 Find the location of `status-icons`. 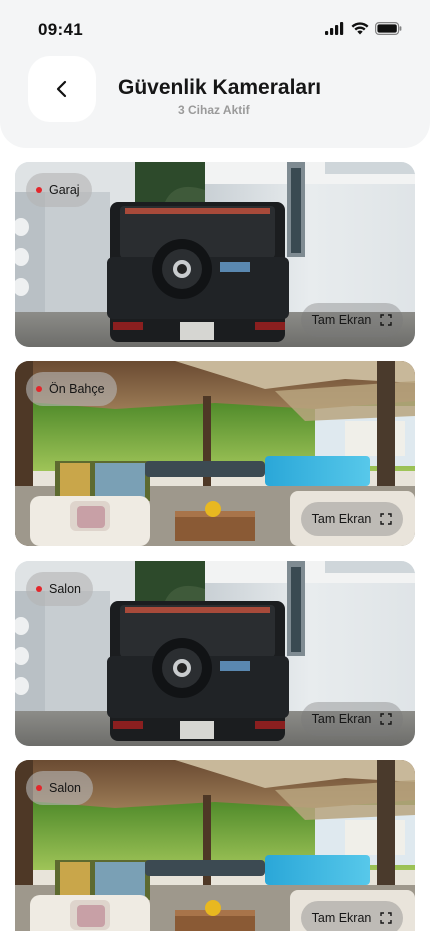

status-icons is located at coordinates (363, 28).